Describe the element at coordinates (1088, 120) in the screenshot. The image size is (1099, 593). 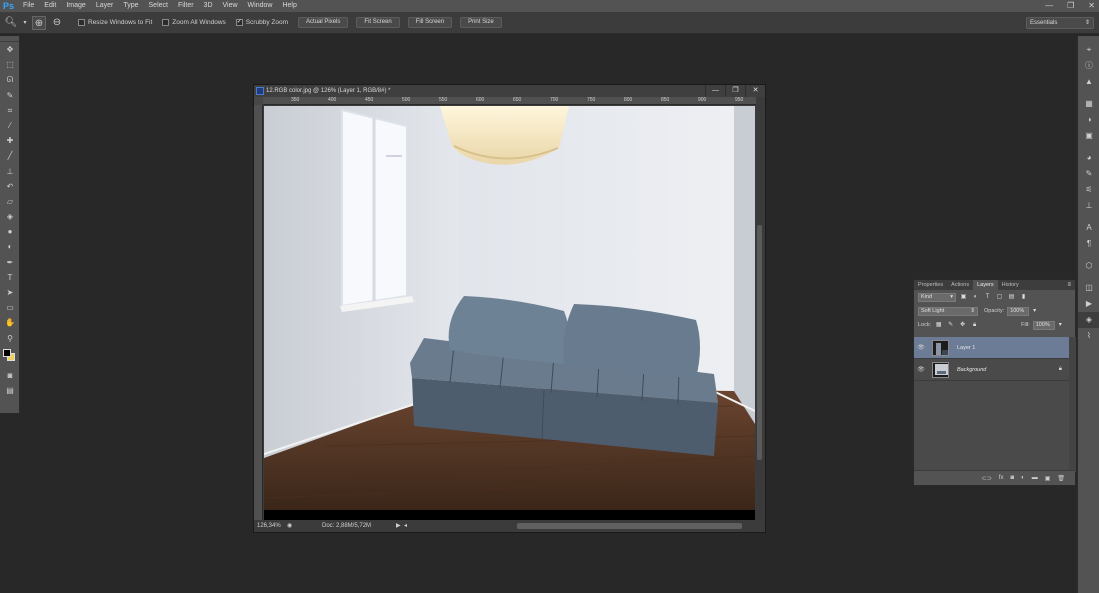
I see `adjustments-icon: ◑` at that location.